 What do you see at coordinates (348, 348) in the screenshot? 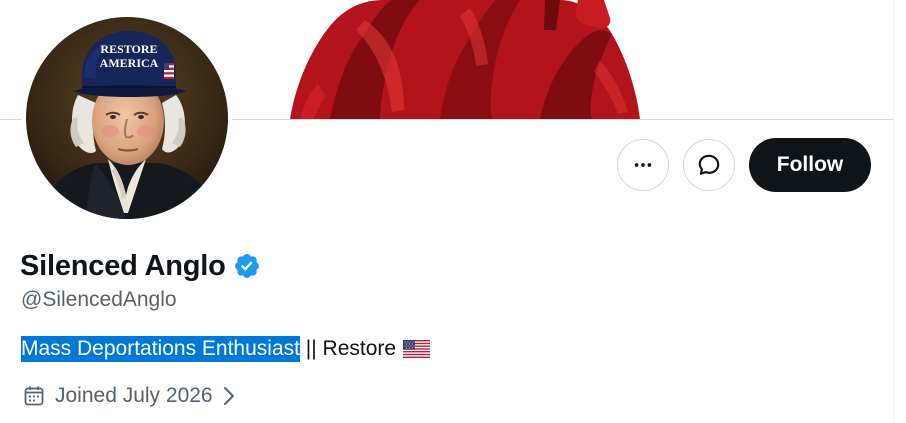
I see `bio-text: || Restore` at bounding box center [348, 348].